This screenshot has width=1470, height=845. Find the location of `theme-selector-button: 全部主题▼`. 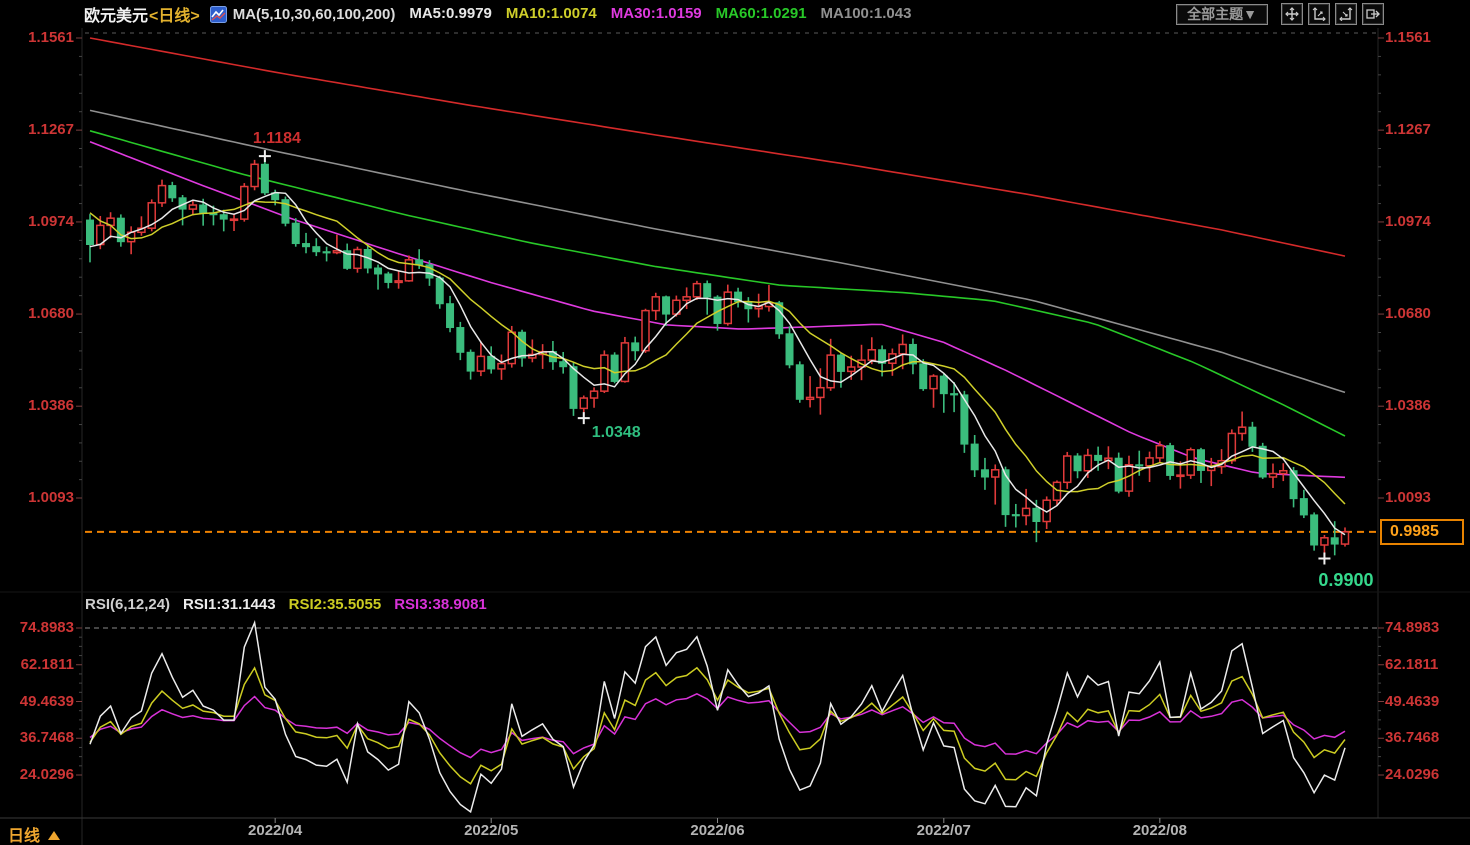

theme-selector-button: 全部主题▼ is located at coordinates (1222, 14).